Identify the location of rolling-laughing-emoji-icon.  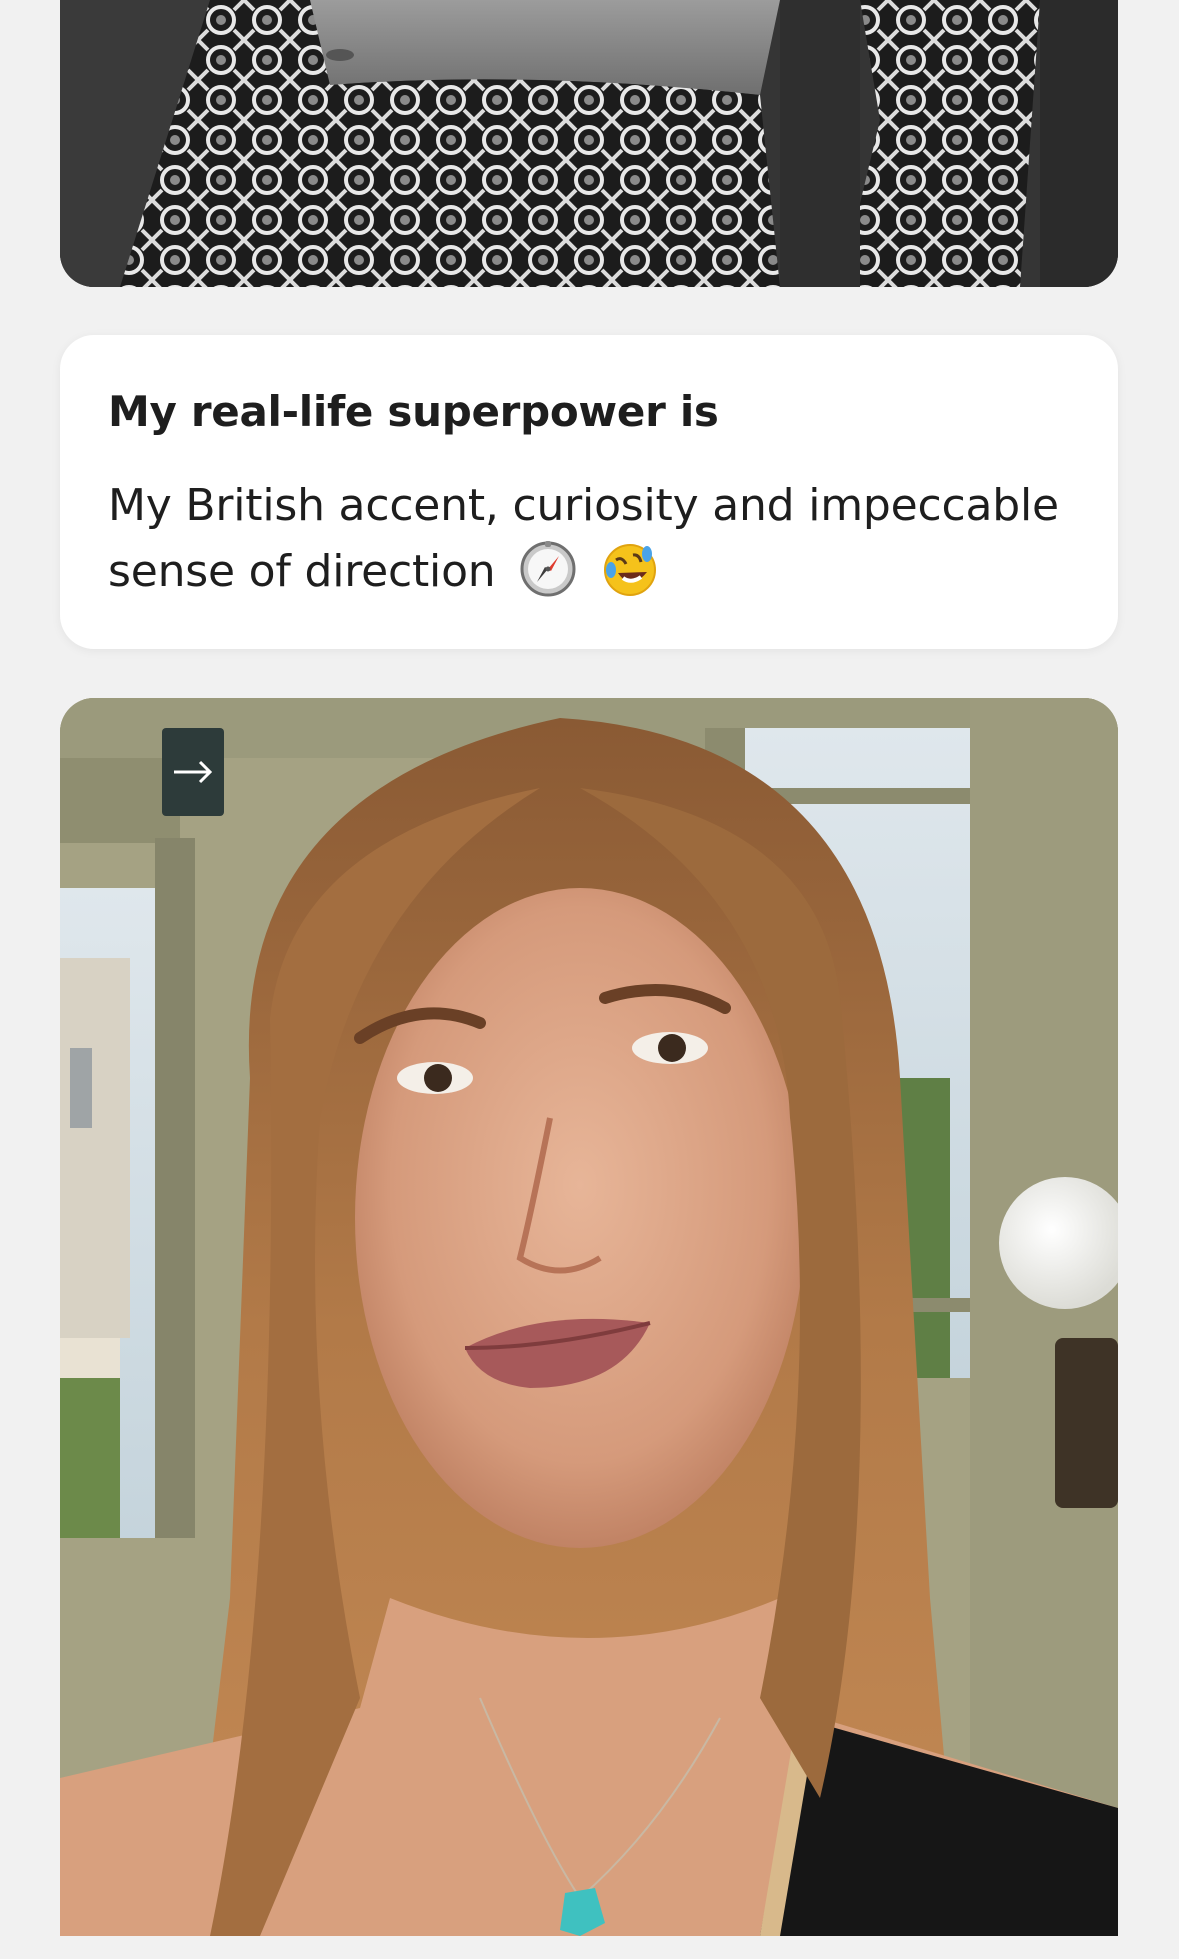
(630, 569).